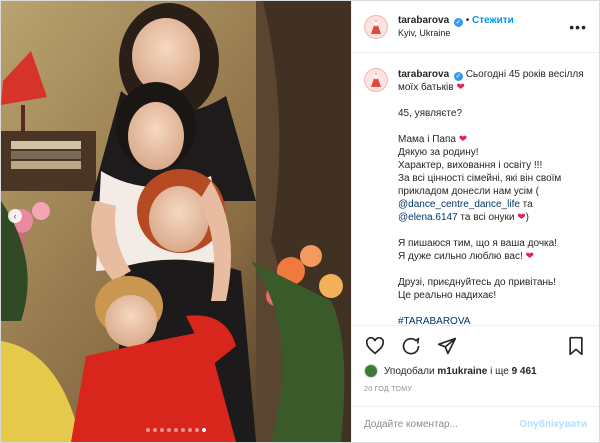 This screenshot has width=600, height=443. Describe the element at coordinates (423, 20) in the screenshot. I see `username-link: tarabarova` at that location.